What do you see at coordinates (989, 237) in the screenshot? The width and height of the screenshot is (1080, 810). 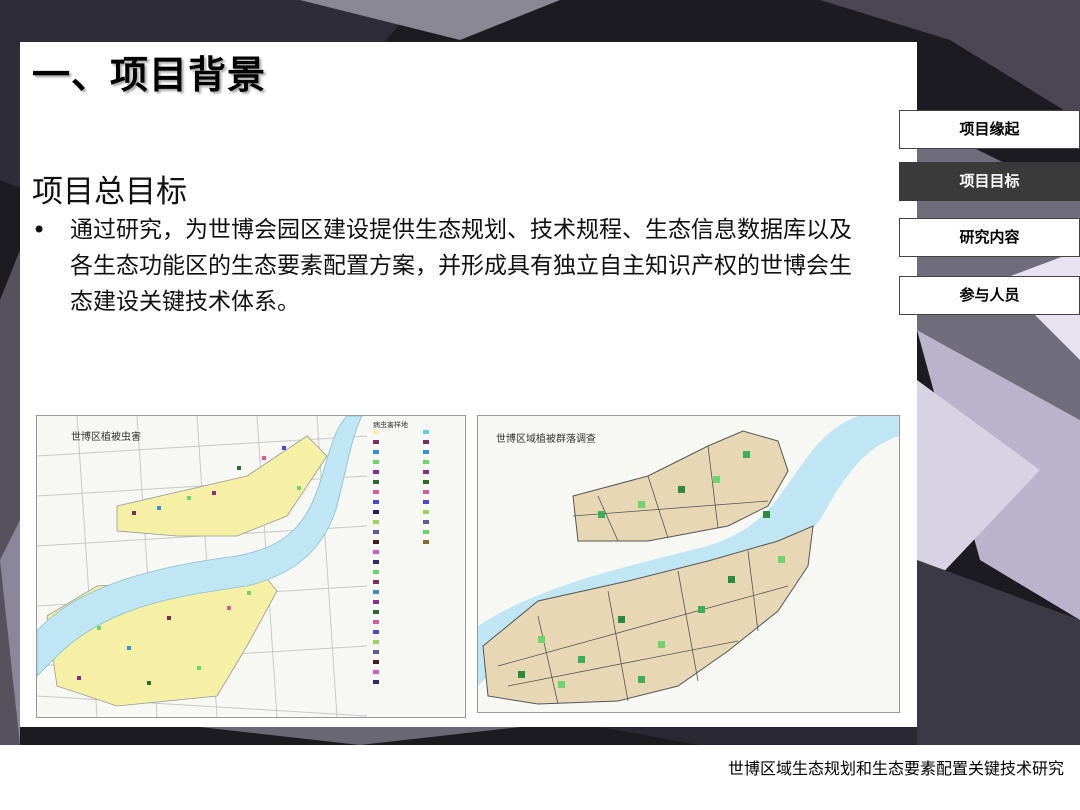 I see `nav-item-research-content: 研究内容` at bounding box center [989, 237].